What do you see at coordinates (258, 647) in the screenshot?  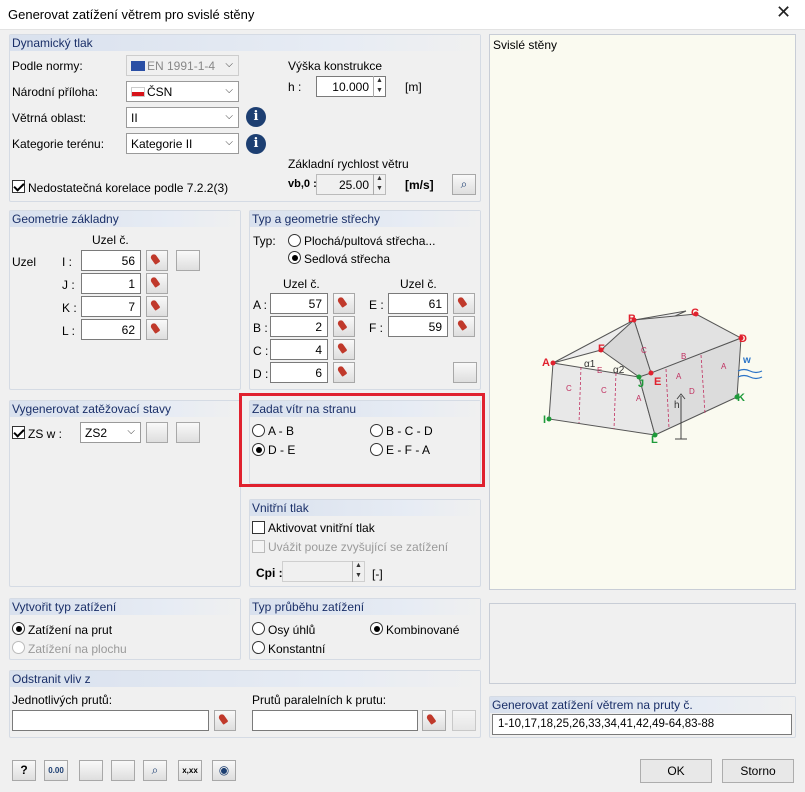 I see `constant-radio` at bounding box center [258, 647].